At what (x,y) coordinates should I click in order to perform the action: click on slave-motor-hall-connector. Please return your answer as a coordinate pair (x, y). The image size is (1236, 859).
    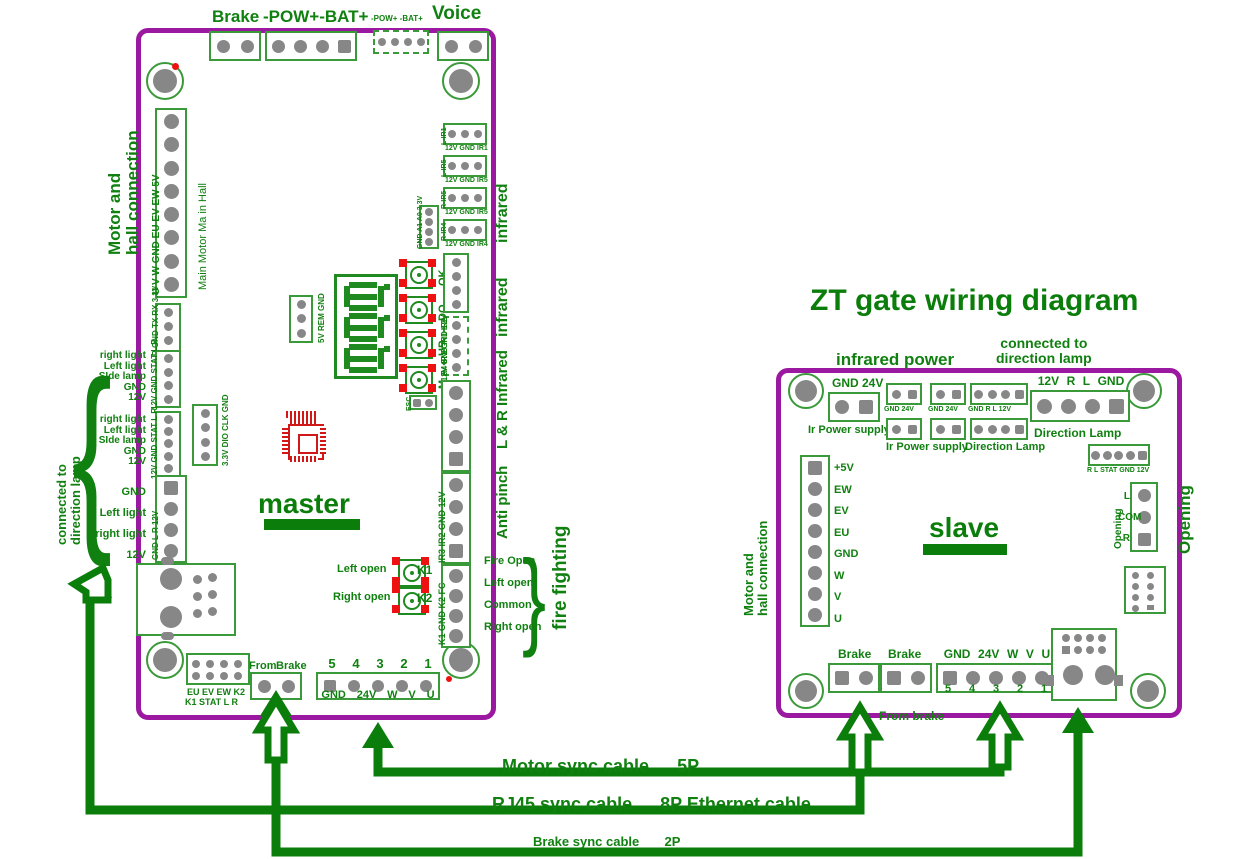
    Looking at the image, I should click on (815, 541).